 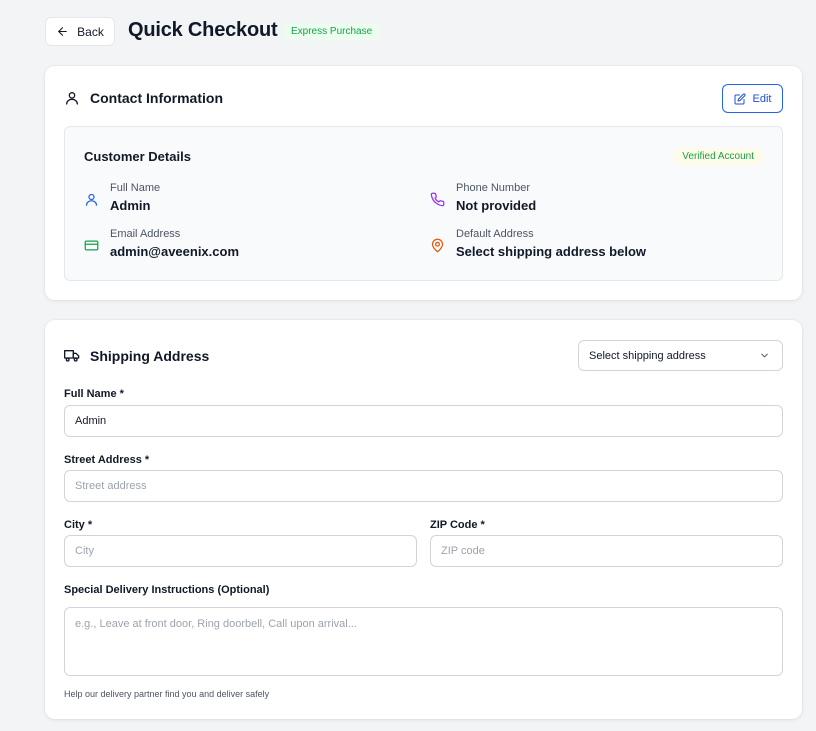 I want to click on email-label: Email Address, so click(x=145, y=234).